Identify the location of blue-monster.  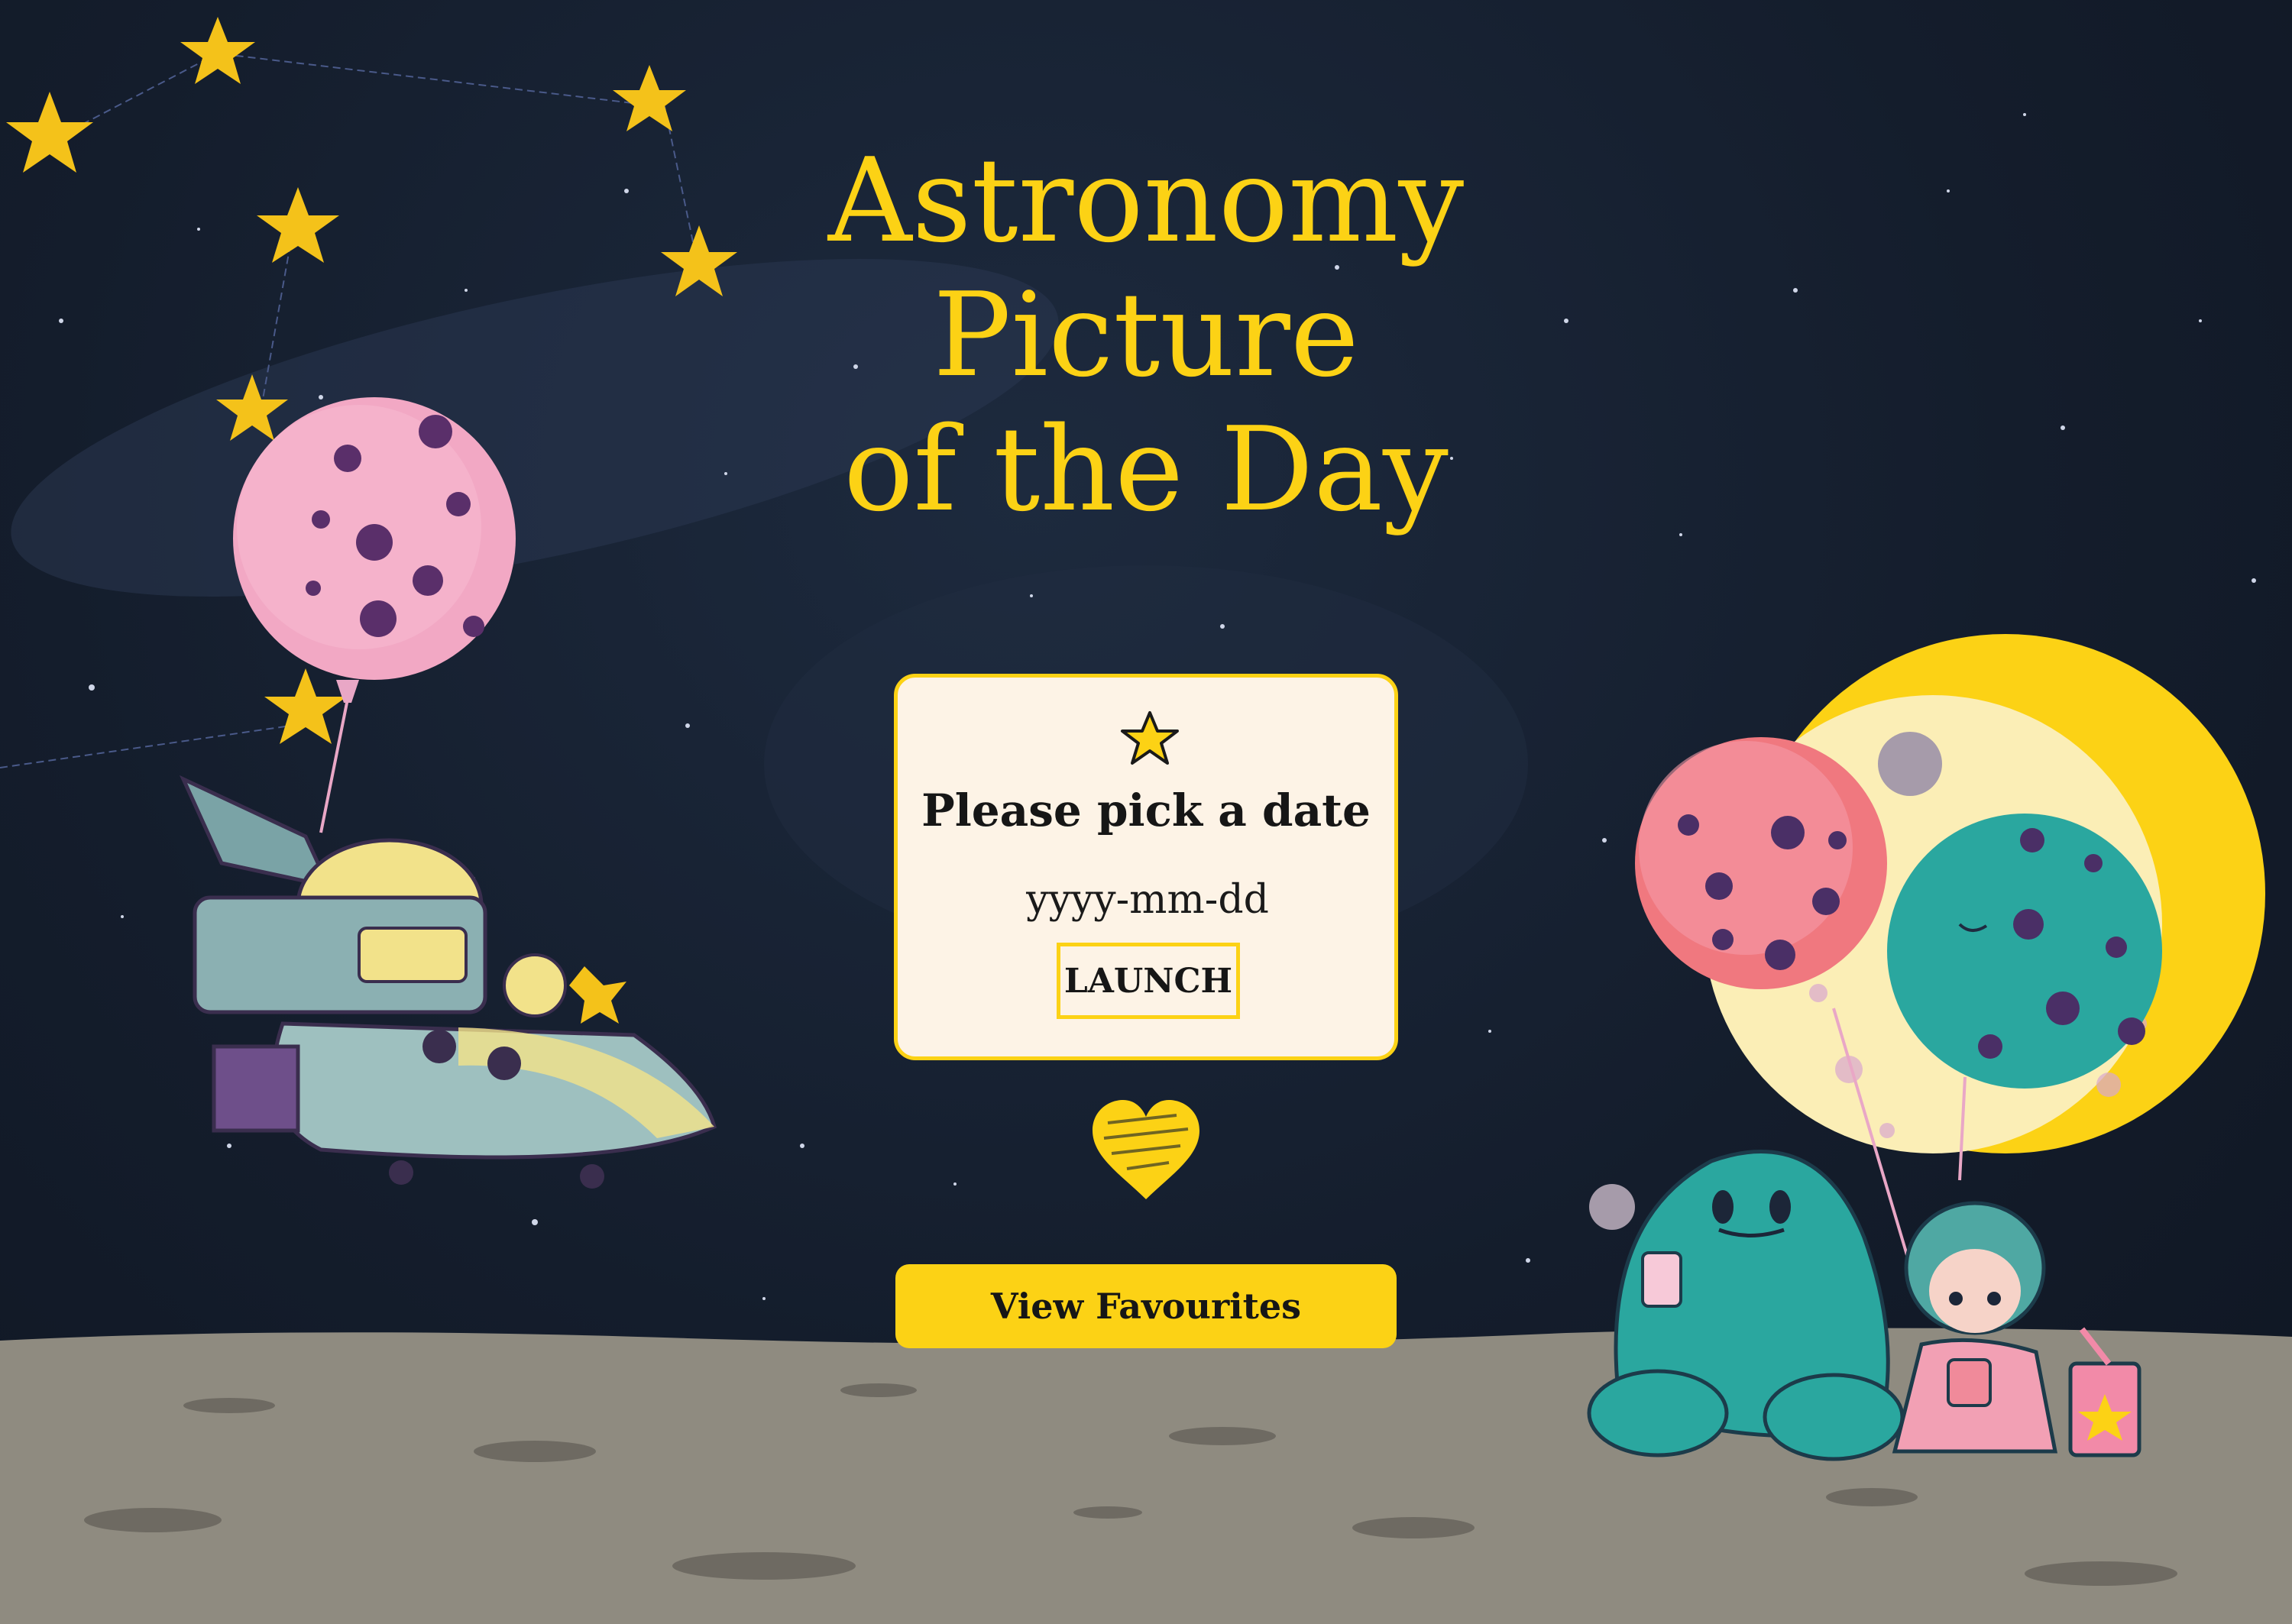
(1746, 1305).